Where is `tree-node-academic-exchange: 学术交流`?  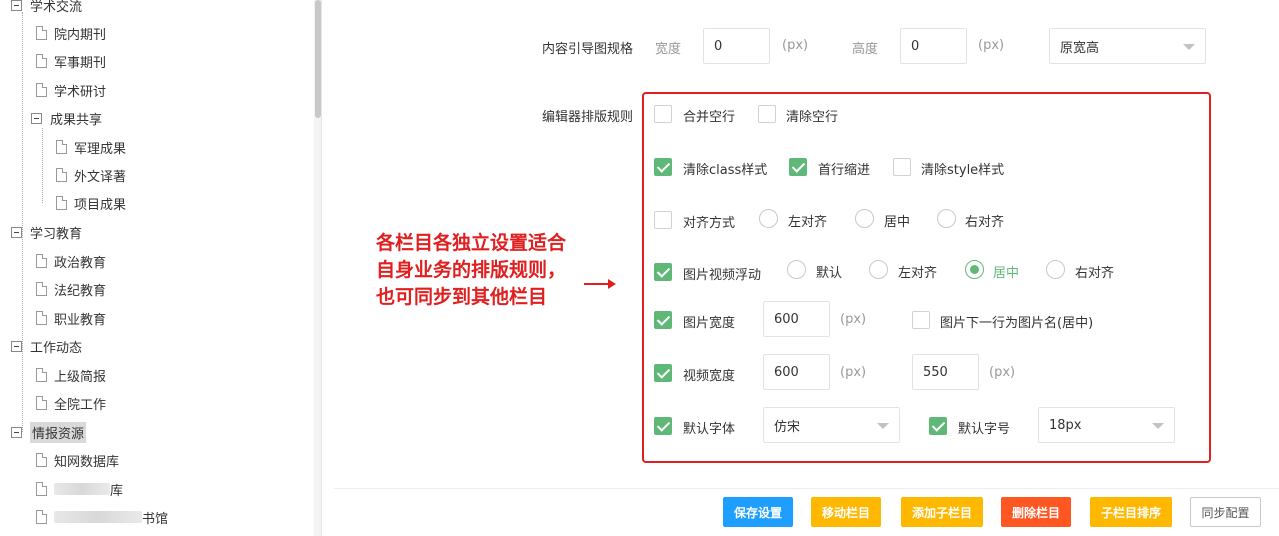 tree-node-academic-exchange: 学术交流 is located at coordinates (46, 8).